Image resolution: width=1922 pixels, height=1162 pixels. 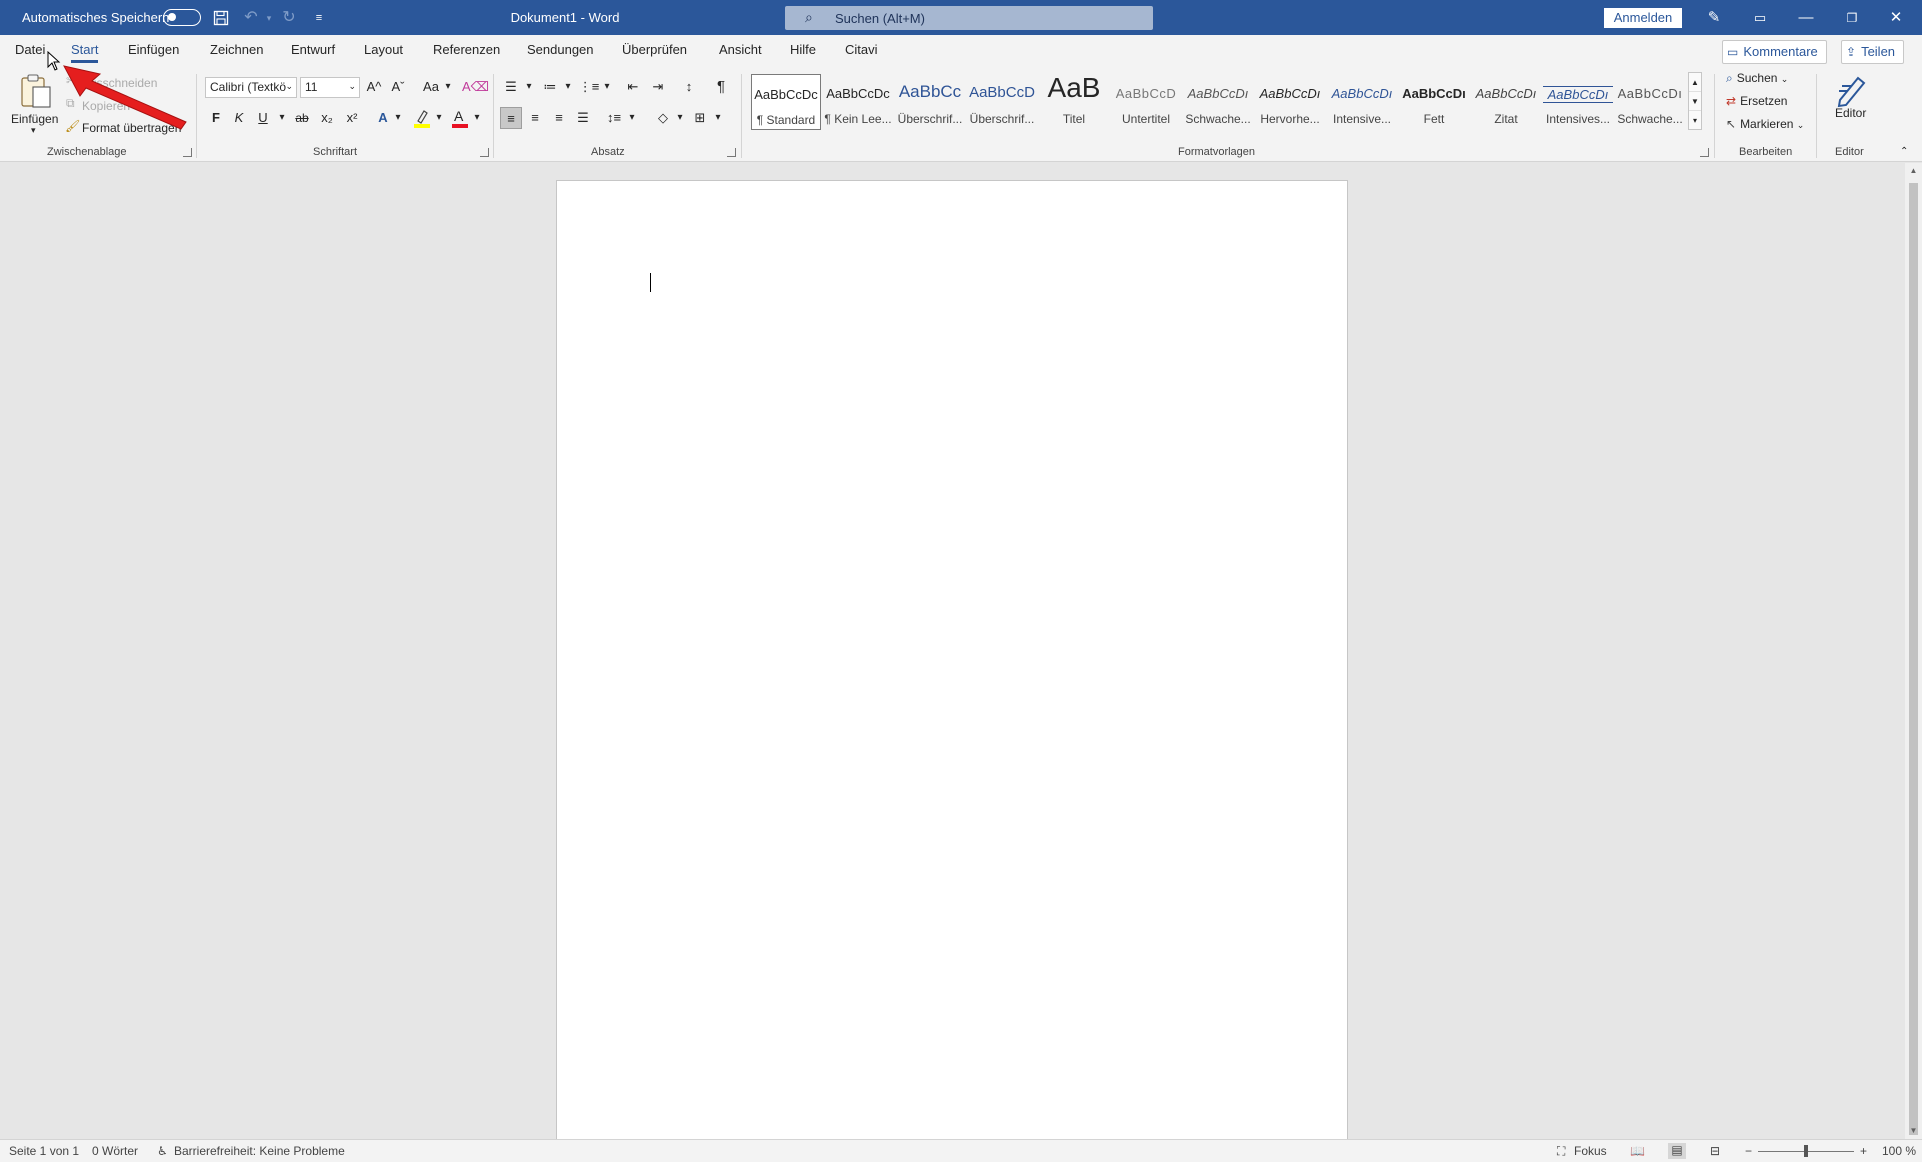 What do you see at coordinates (861, 49) in the screenshot?
I see `tab-citavi: Citavi` at bounding box center [861, 49].